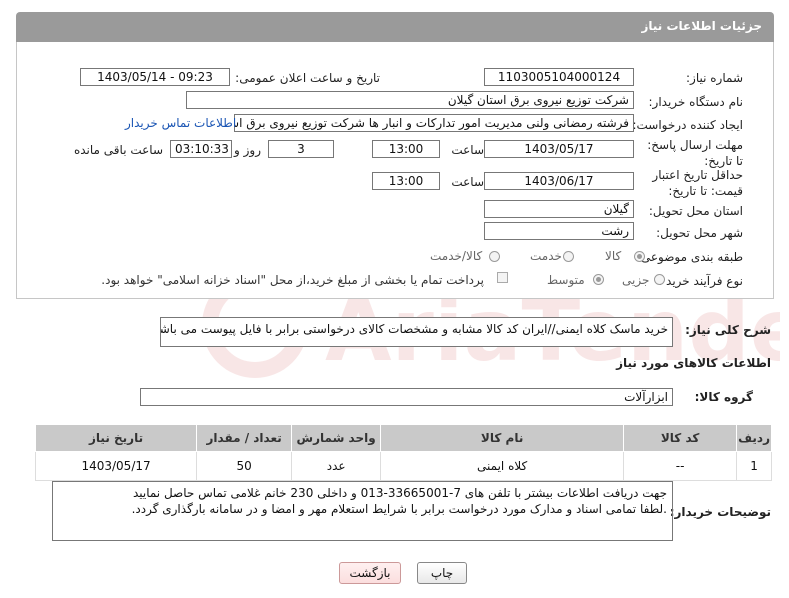 The width and height of the screenshot is (789, 598). I want to click on goods-group-label: گروه کالا:, so click(723, 397).